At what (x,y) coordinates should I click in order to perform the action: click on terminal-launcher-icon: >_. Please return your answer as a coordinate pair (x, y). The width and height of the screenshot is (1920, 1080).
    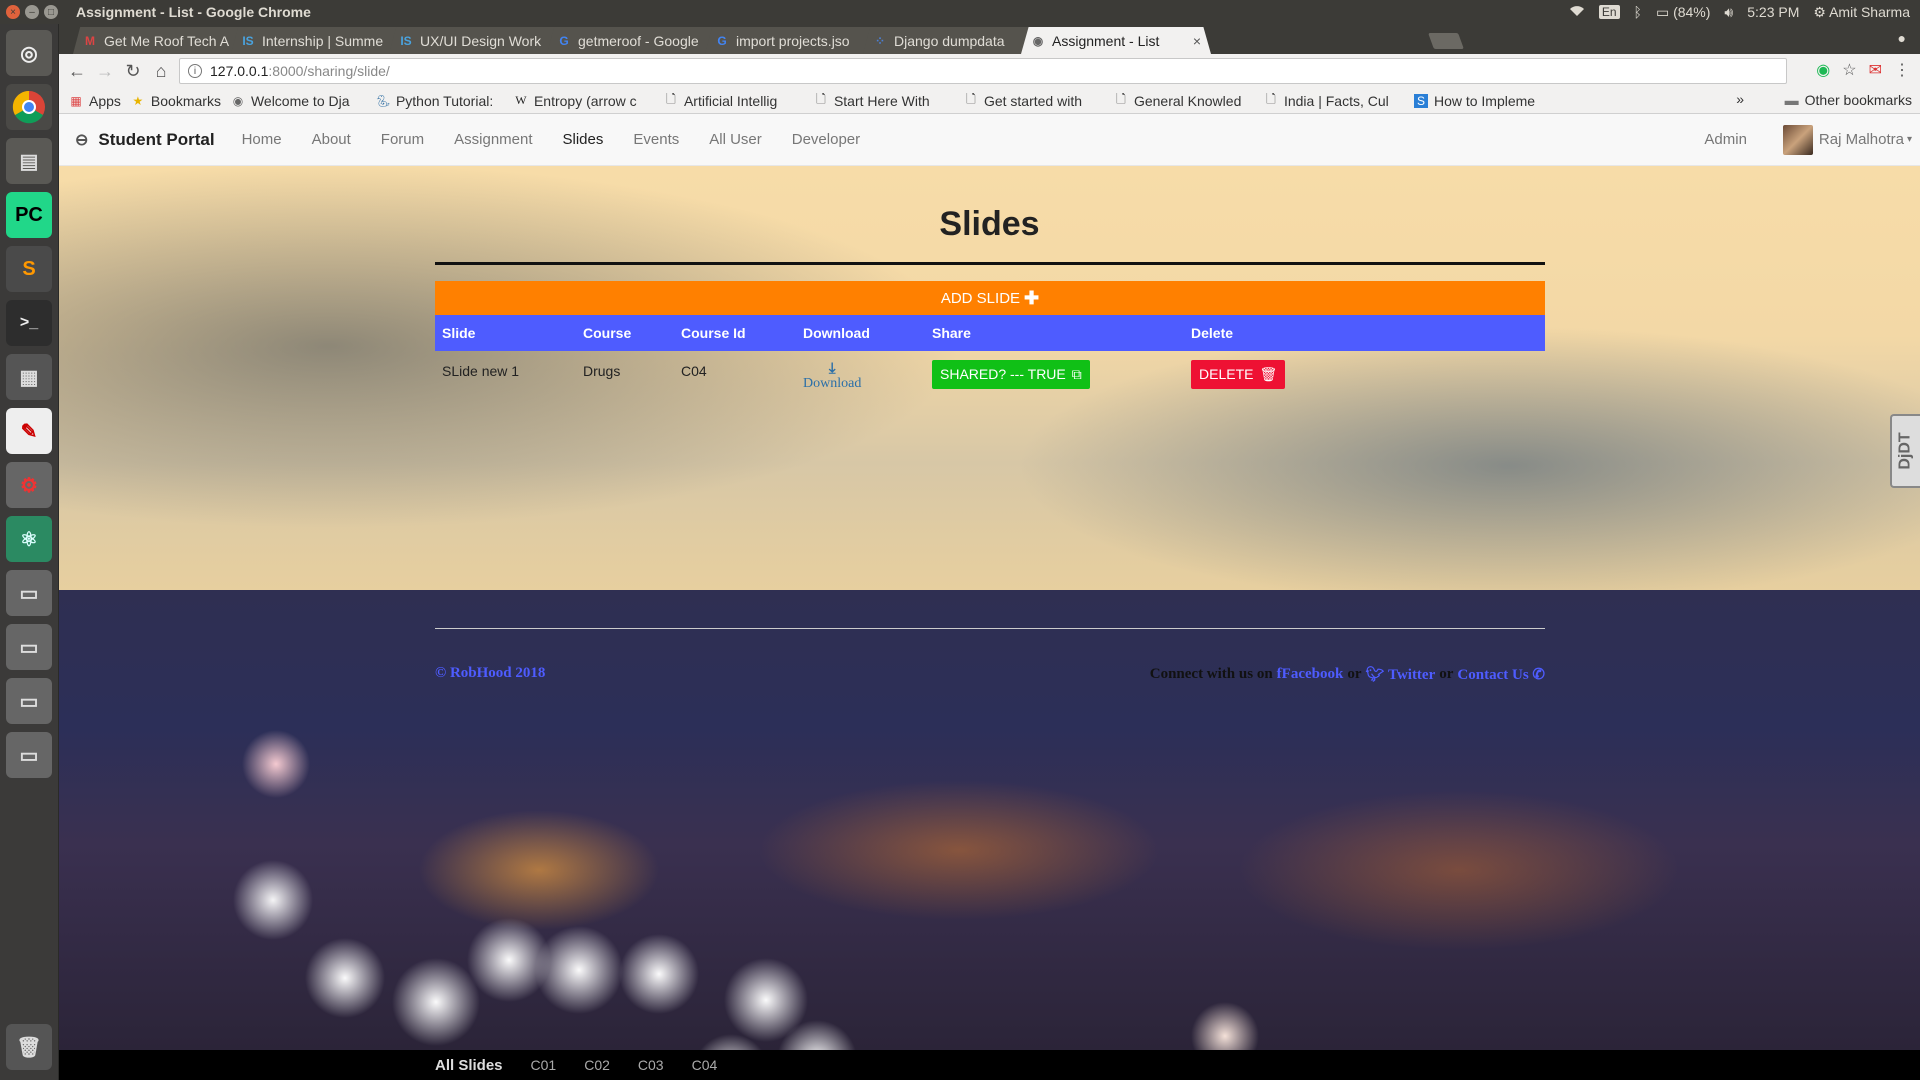
    Looking at the image, I should click on (29, 323).